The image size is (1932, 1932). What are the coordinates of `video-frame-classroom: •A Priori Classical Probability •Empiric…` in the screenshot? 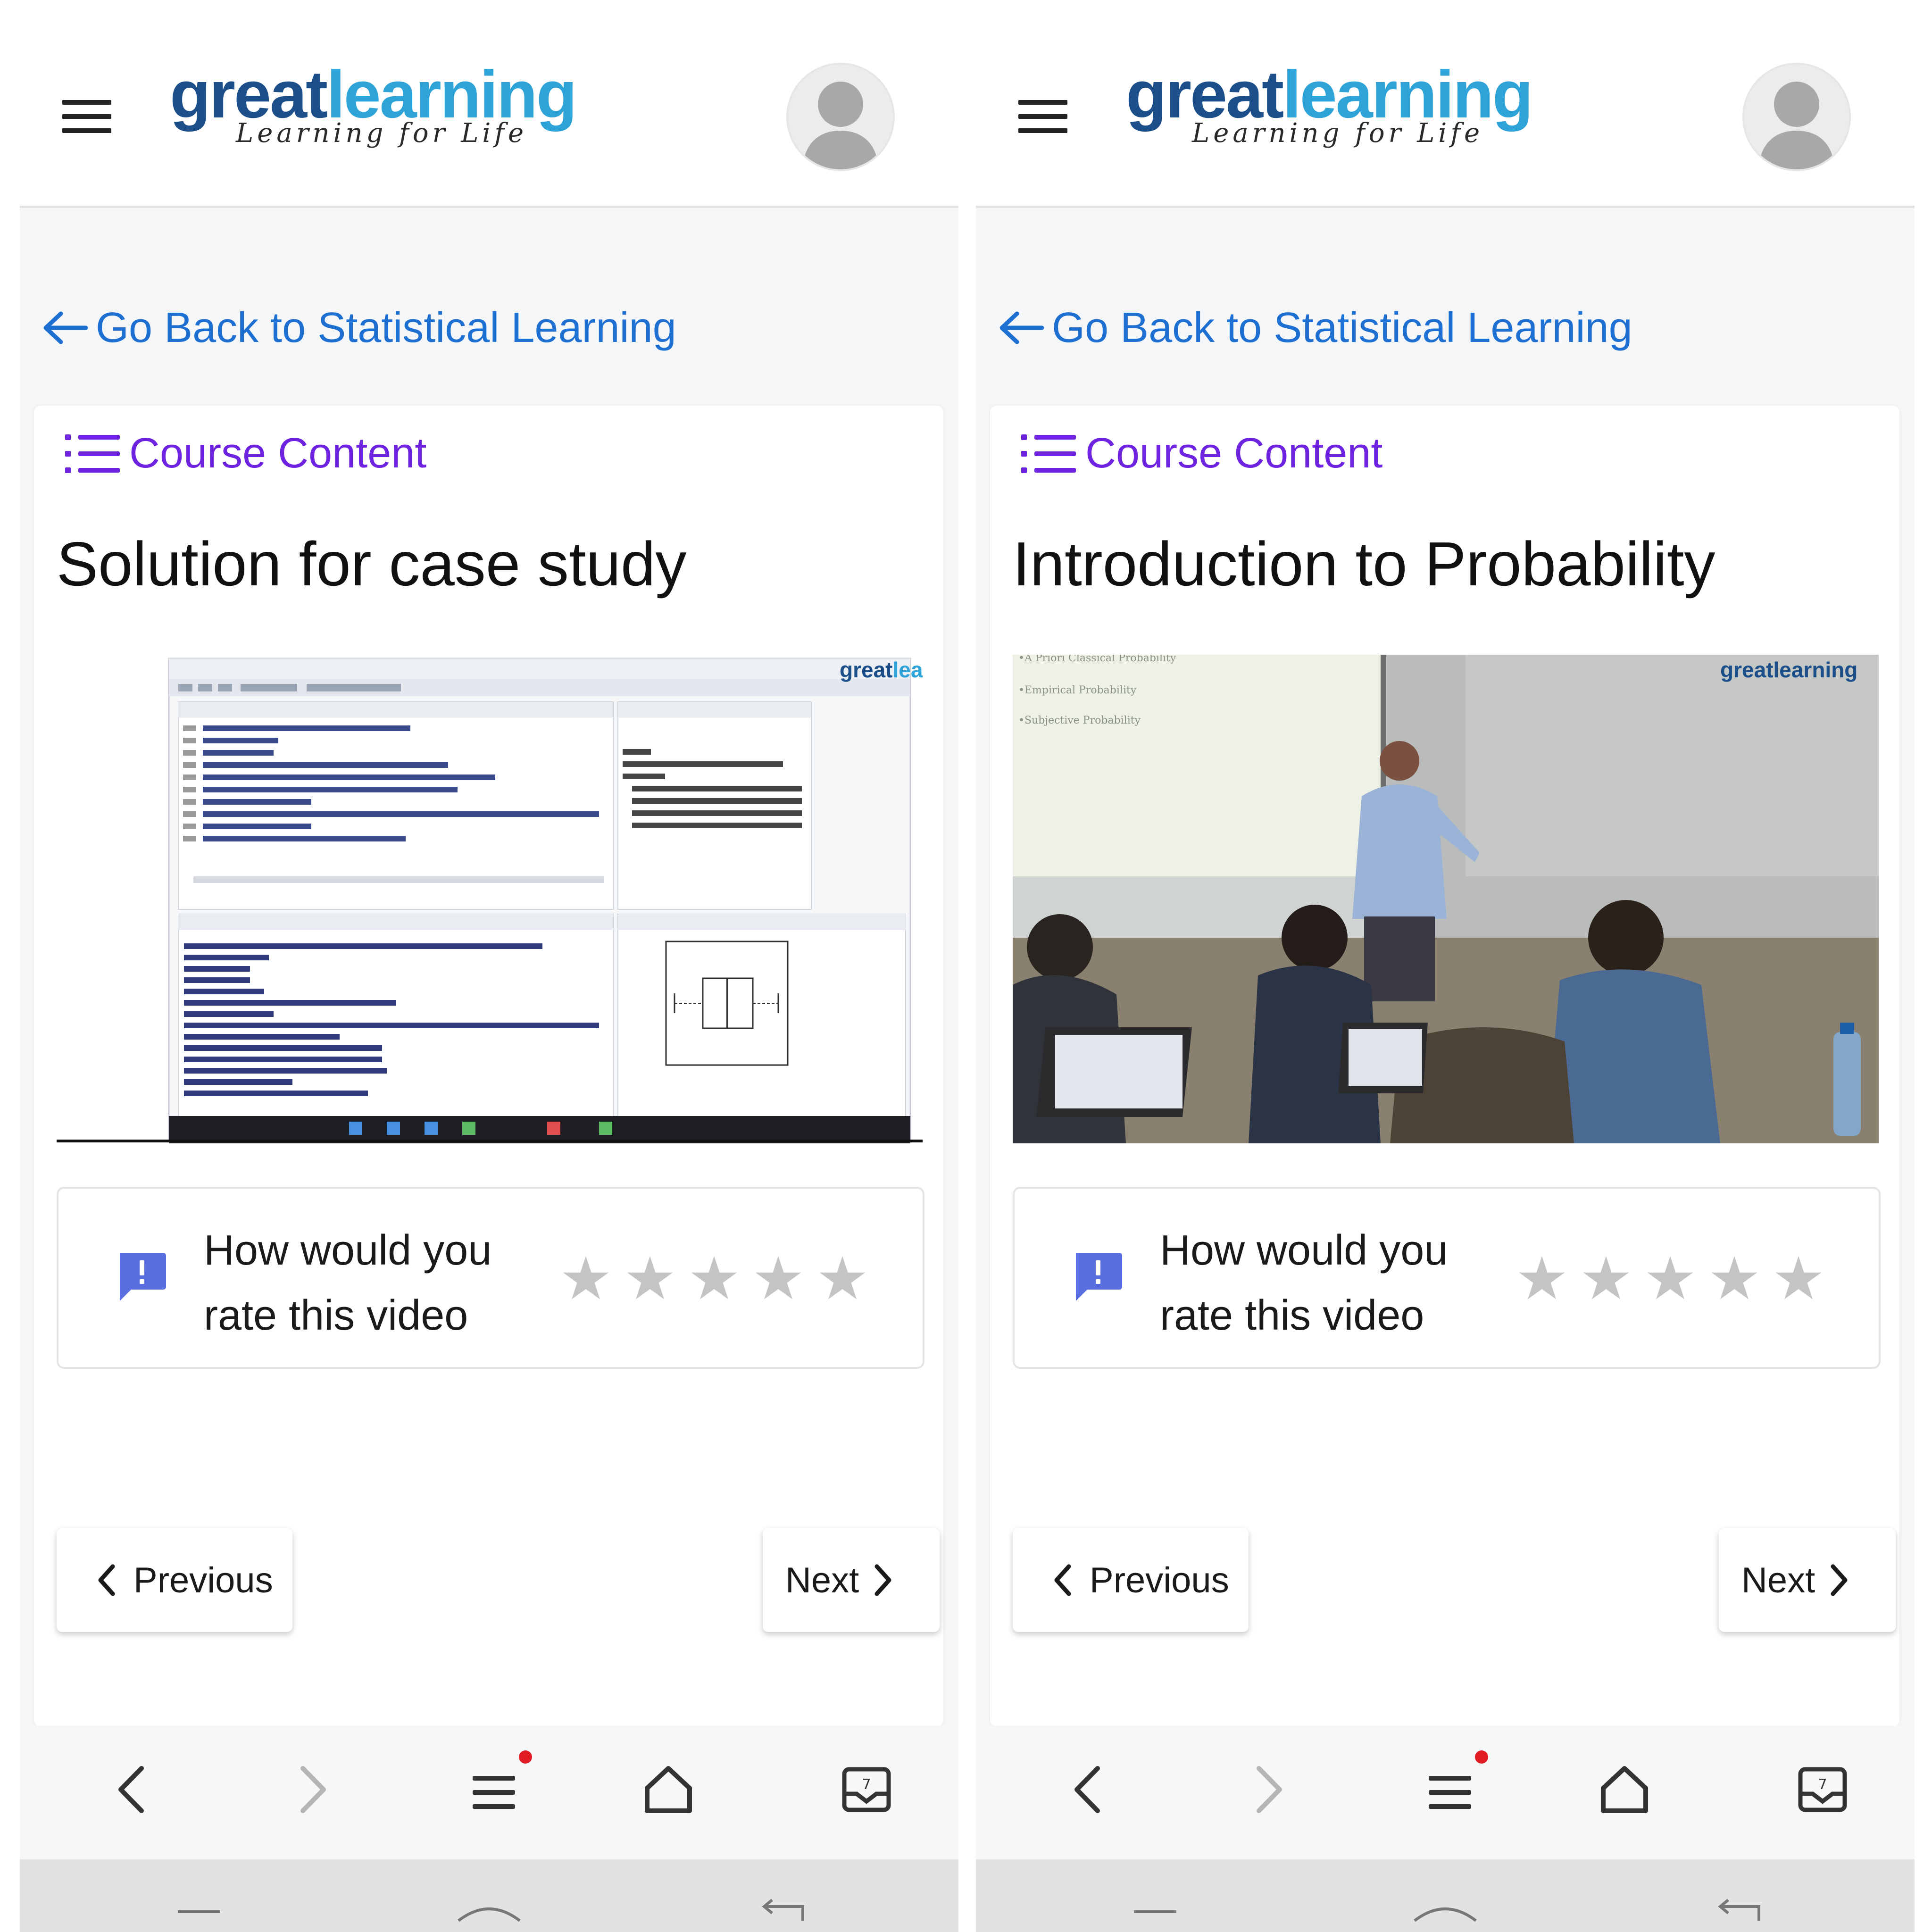 It's located at (1446, 899).